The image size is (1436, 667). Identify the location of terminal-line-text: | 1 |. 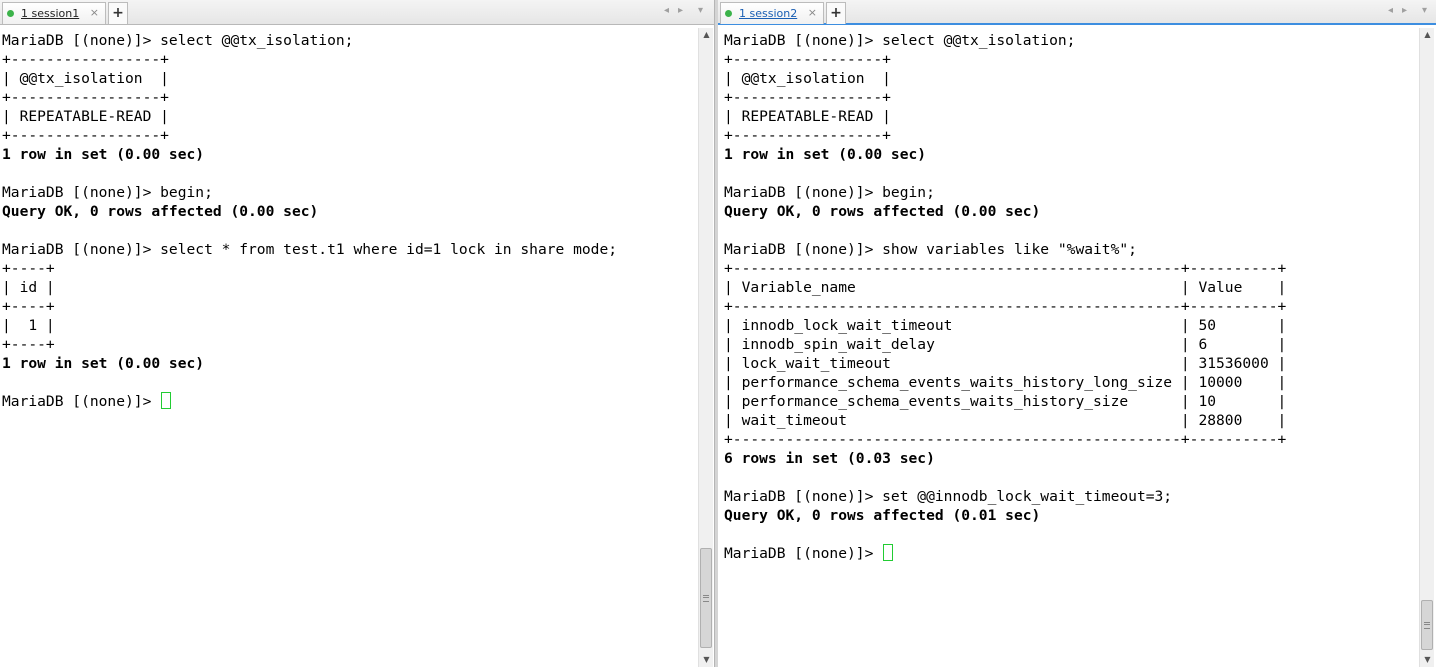
(28, 325).